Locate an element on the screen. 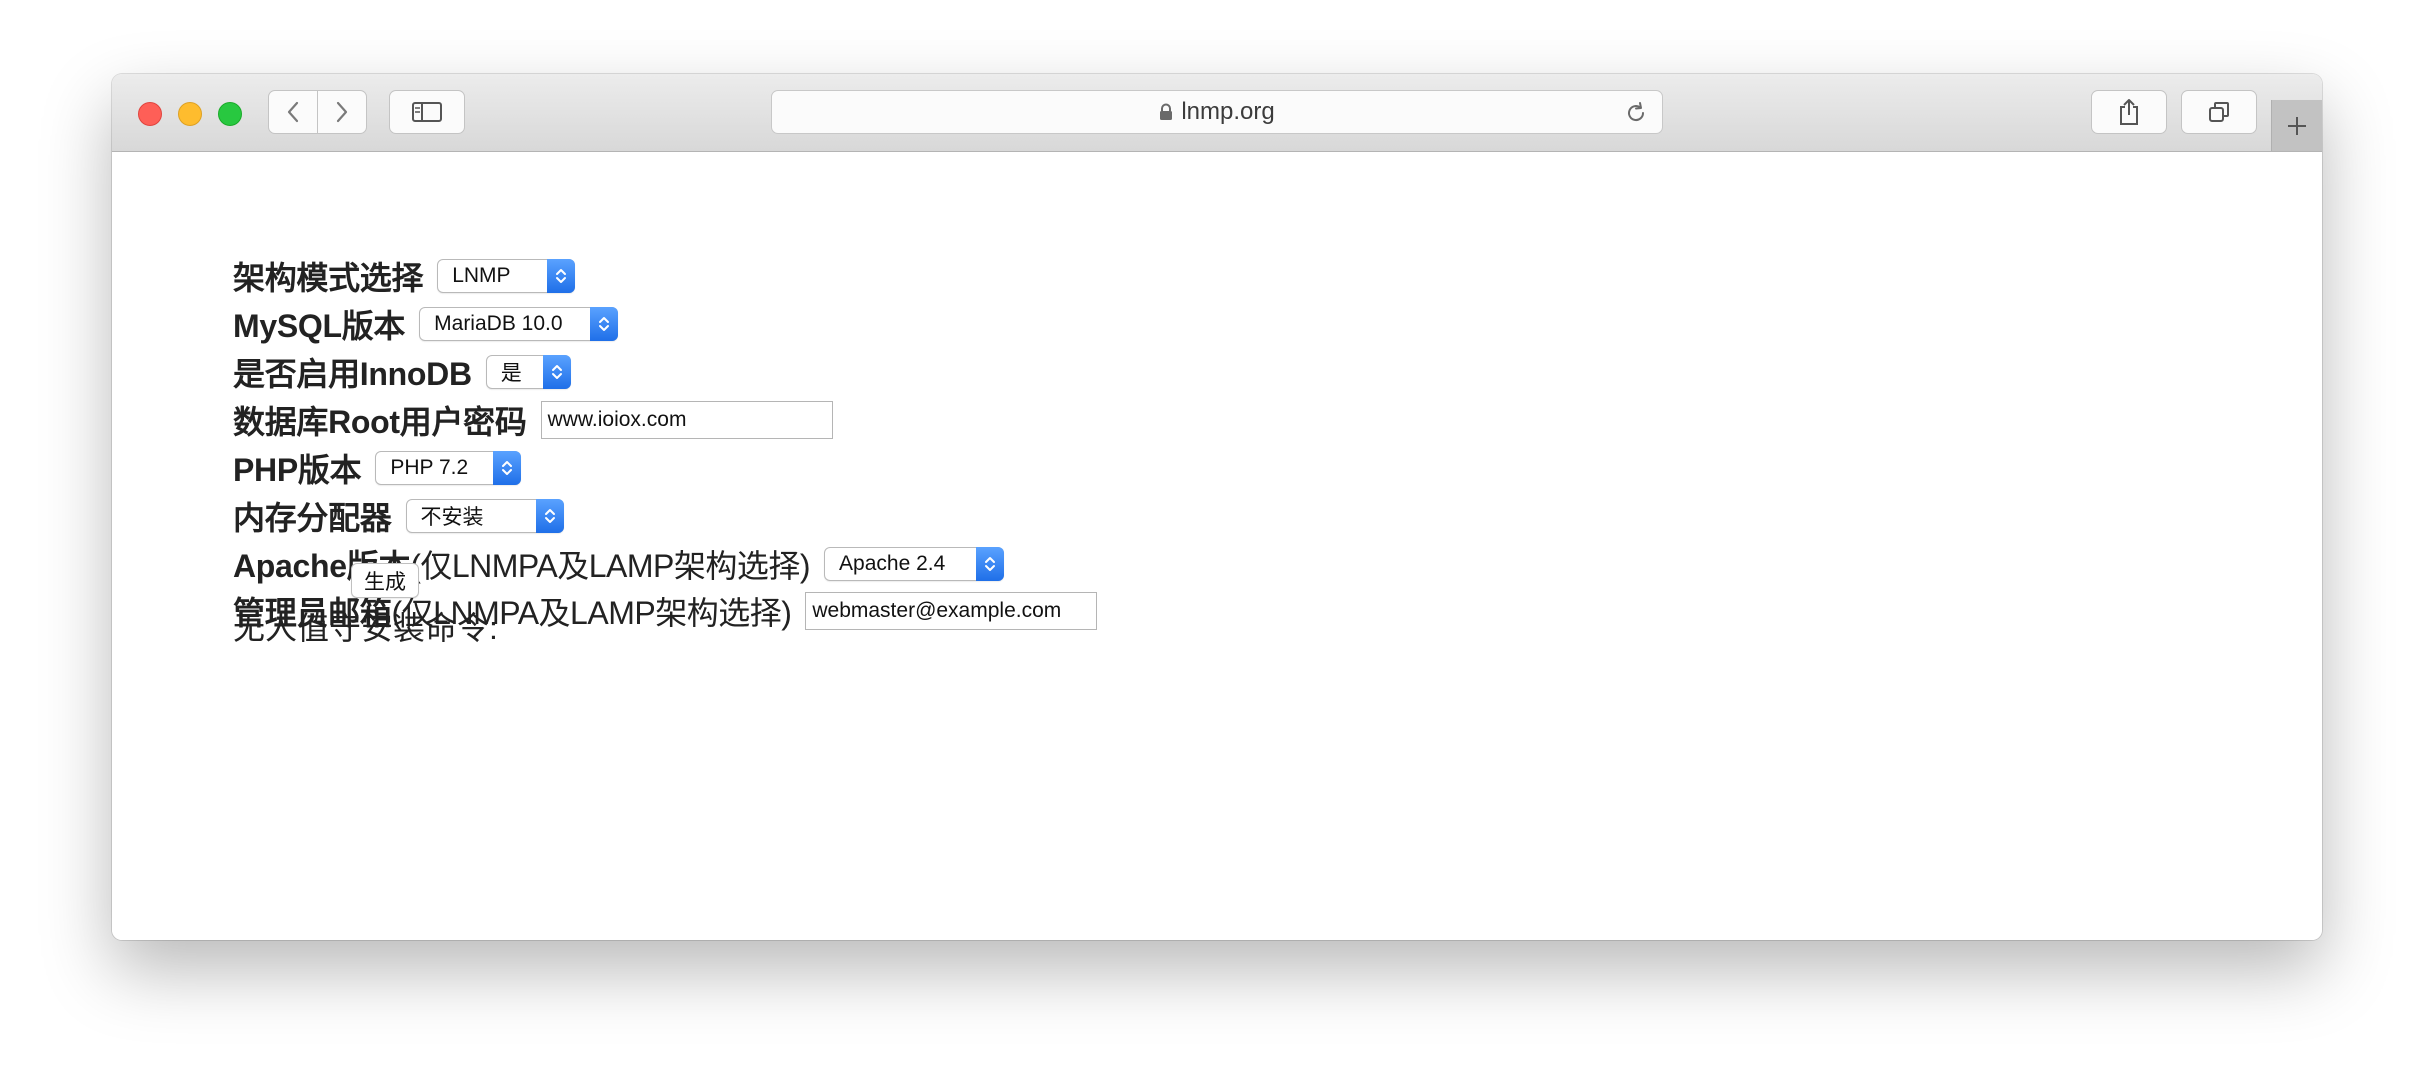  apache-note: (仅LNMPA及LAMP架构选择) is located at coordinates (610, 566).